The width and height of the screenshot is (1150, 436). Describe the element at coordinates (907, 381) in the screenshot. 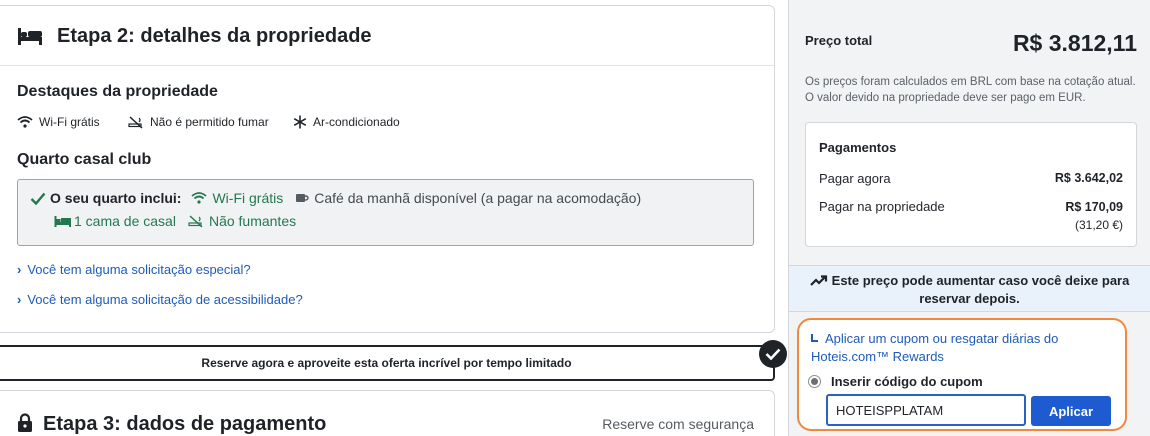

I see `coupon-code-radio-label: Inserir código do cupom` at that location.